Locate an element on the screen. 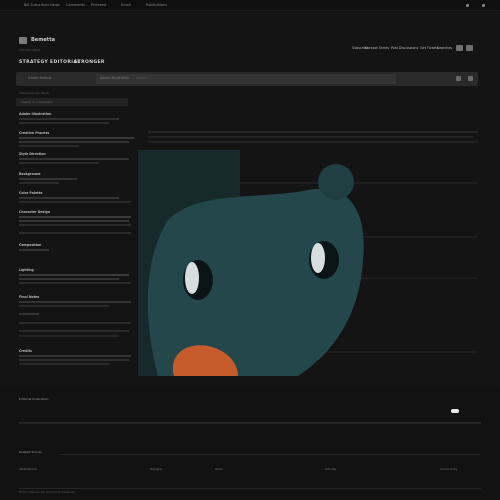 The width and height of the screenshot is (500, 500). section-heading: Creative Process is located at coordinates (34, 133).